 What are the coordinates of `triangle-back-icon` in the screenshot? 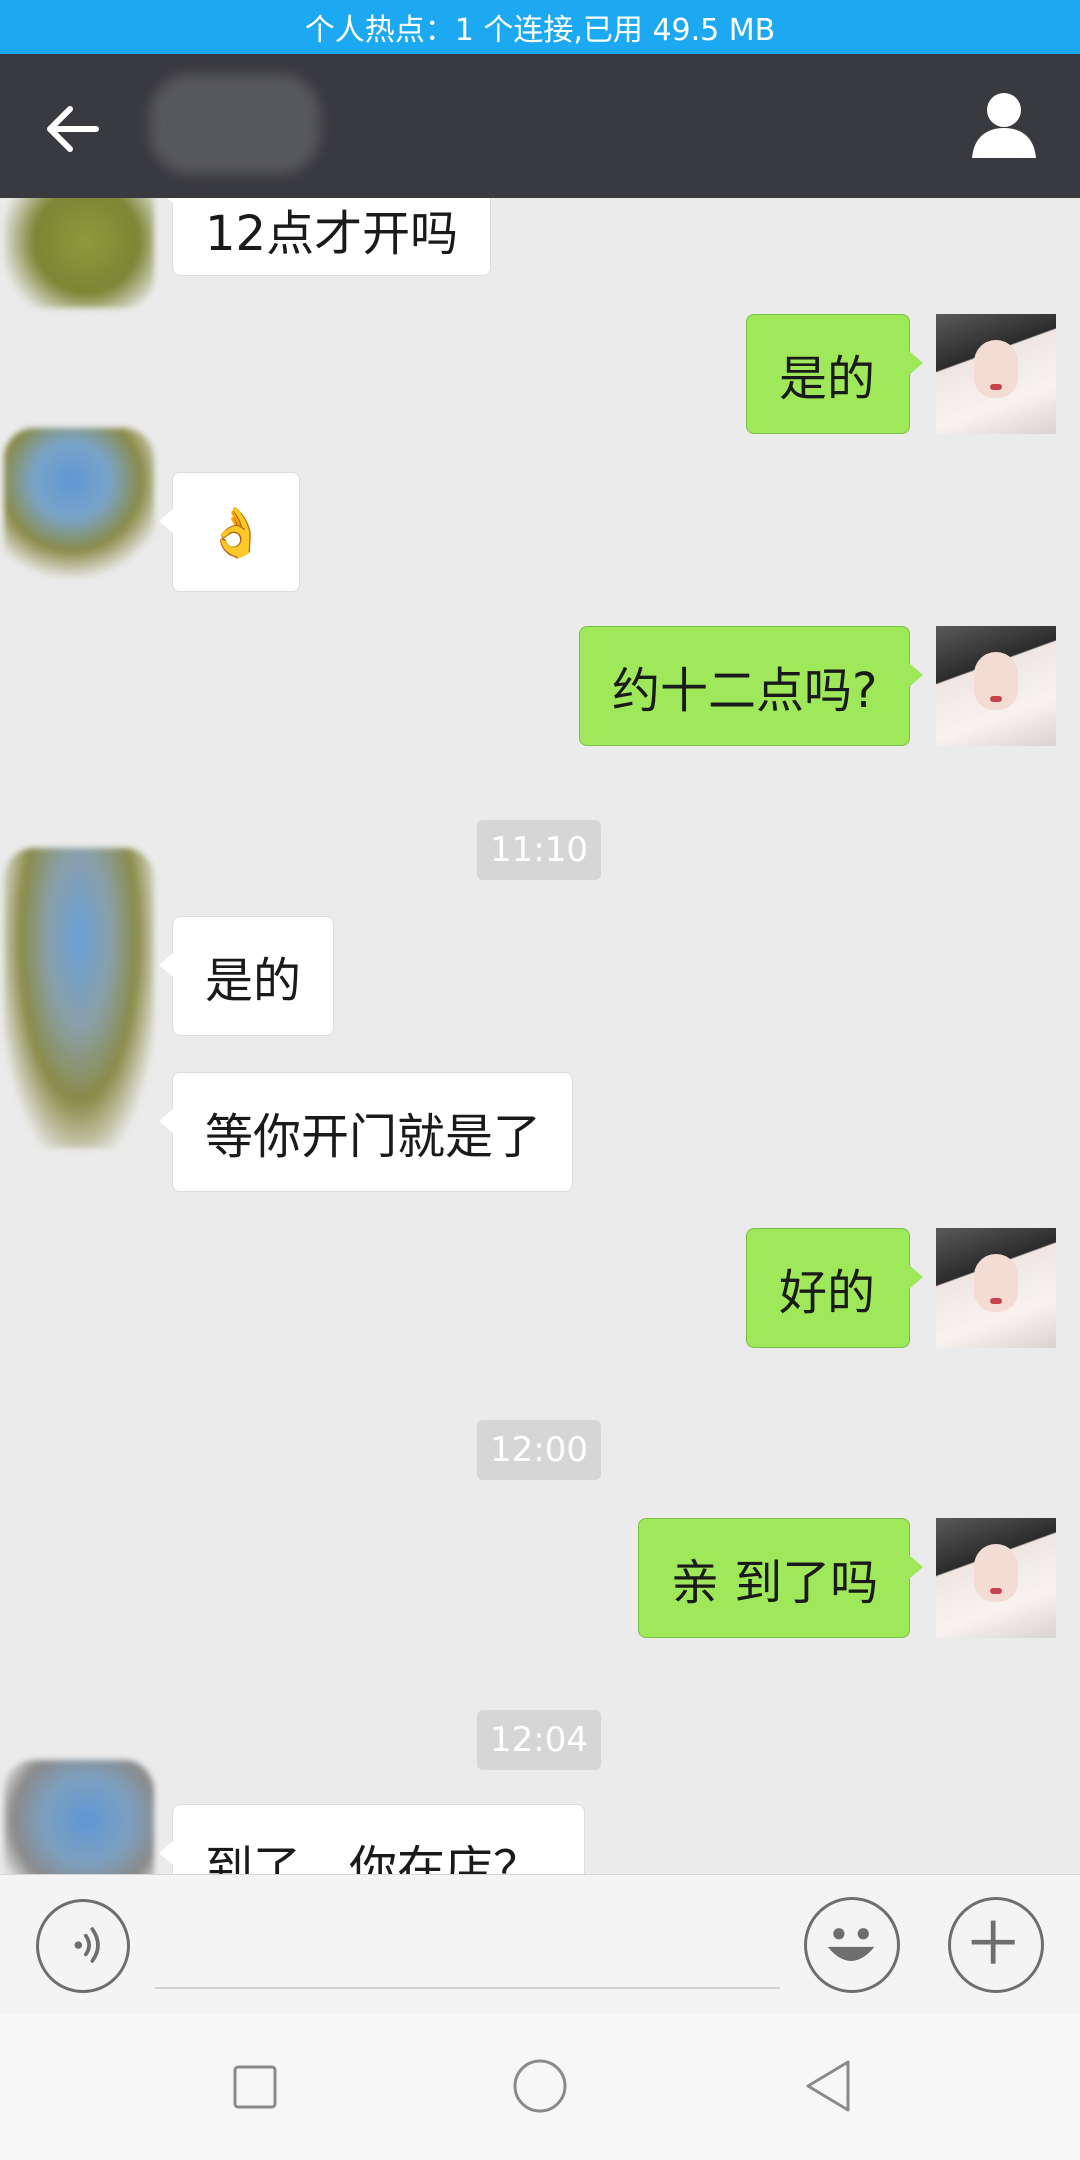 It's located at (828, 2086).